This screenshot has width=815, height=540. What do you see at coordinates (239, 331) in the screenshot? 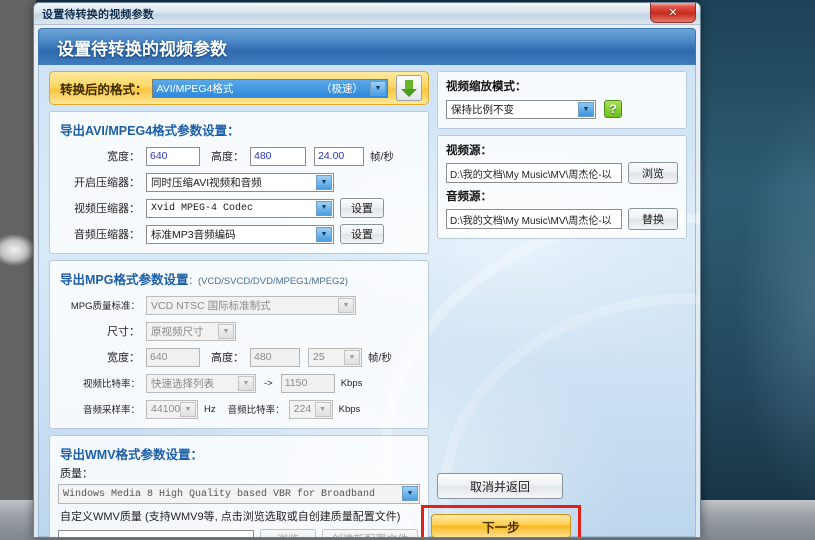
I see `mpg-size-row: 尺寸： 原视频尺寸 ▼` at bounding box center [239, 331].